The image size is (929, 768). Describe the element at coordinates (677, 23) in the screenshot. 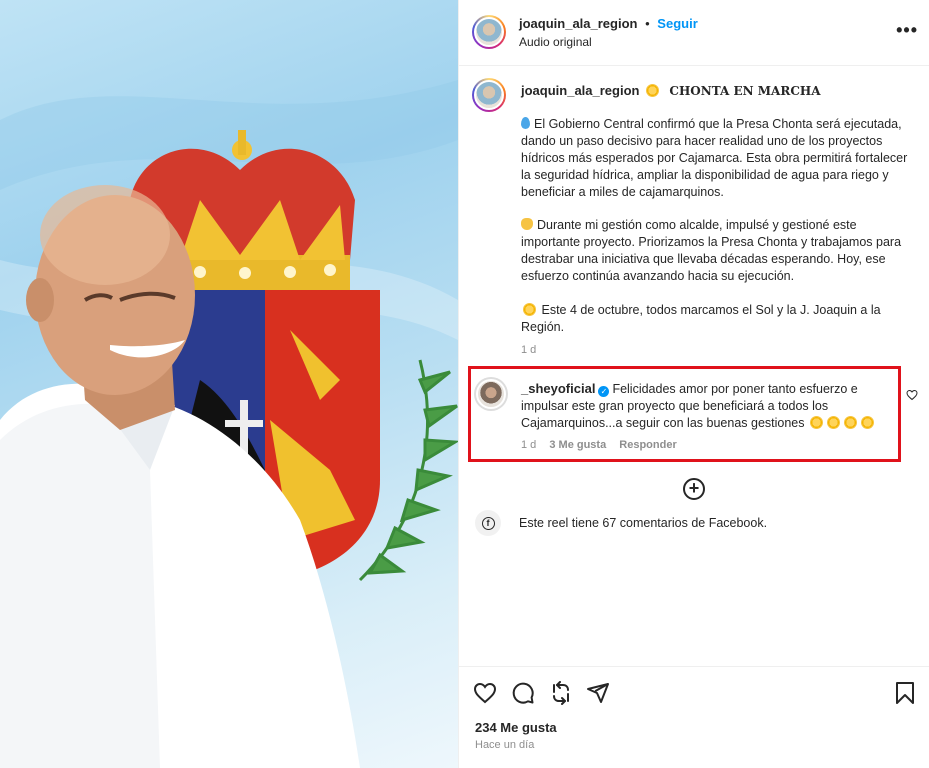

I see `follow-button: Seguir` at that location.